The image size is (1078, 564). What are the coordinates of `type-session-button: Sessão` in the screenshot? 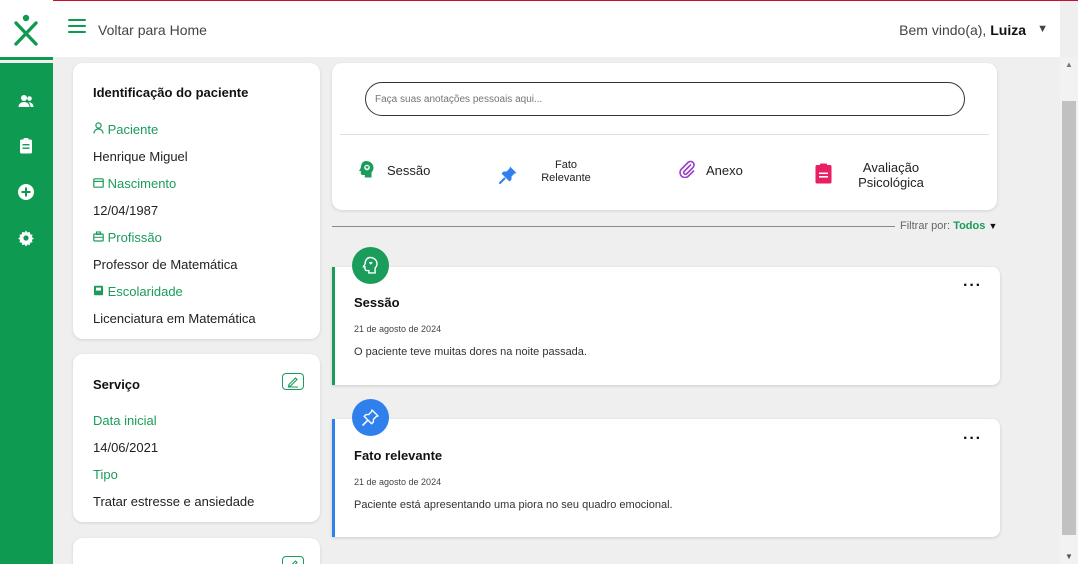 It's located at (413, 172).